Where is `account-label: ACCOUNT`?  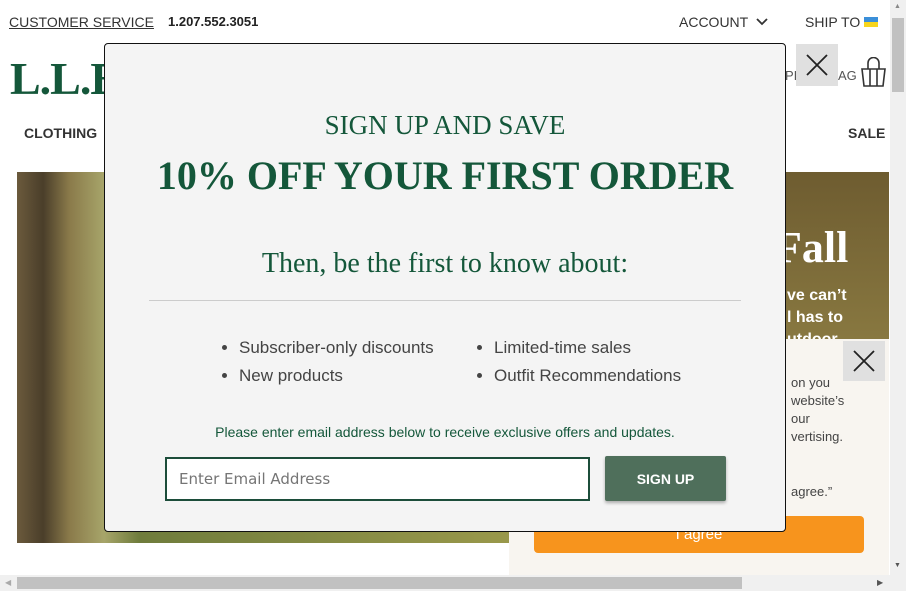
account-label: ACCOUNT is located at coordinates (714, 22).